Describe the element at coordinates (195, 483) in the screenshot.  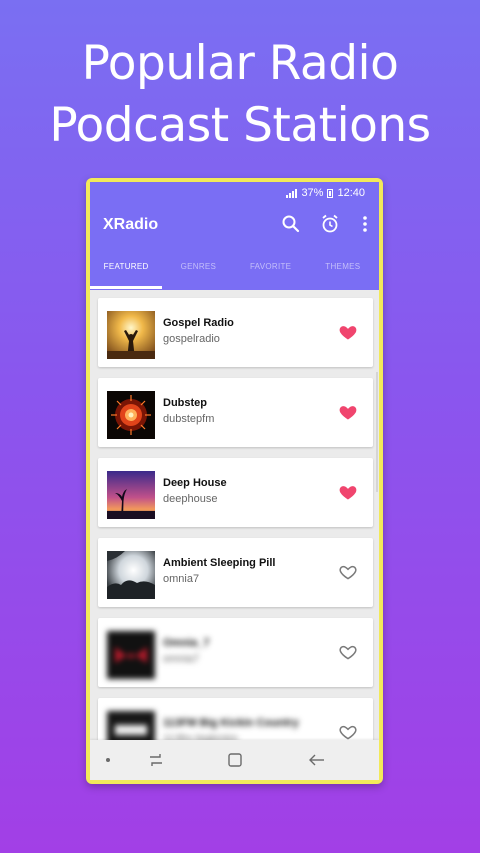
I see `station-name: Deep House` at that location.